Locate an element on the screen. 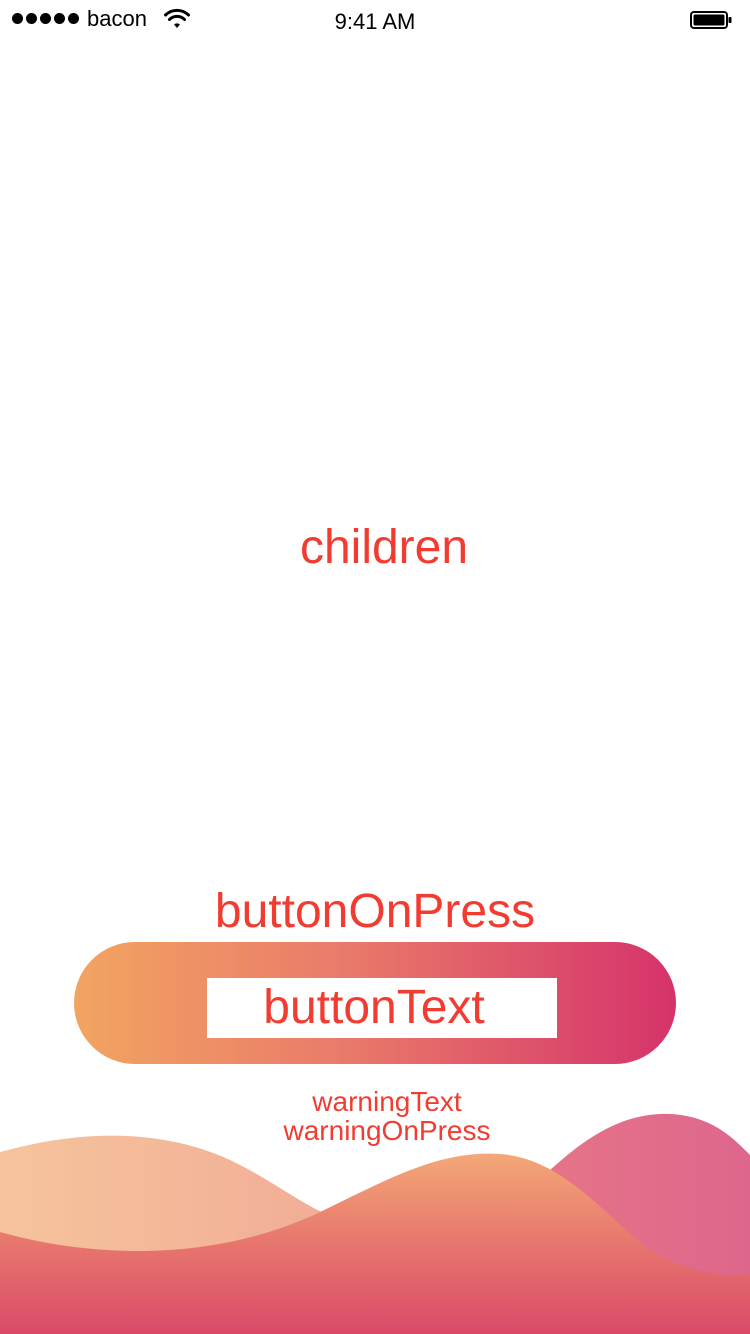 This screenshot has height=1334, width=750. button-text-box: buttonText is located at coordinates (382, 1008).